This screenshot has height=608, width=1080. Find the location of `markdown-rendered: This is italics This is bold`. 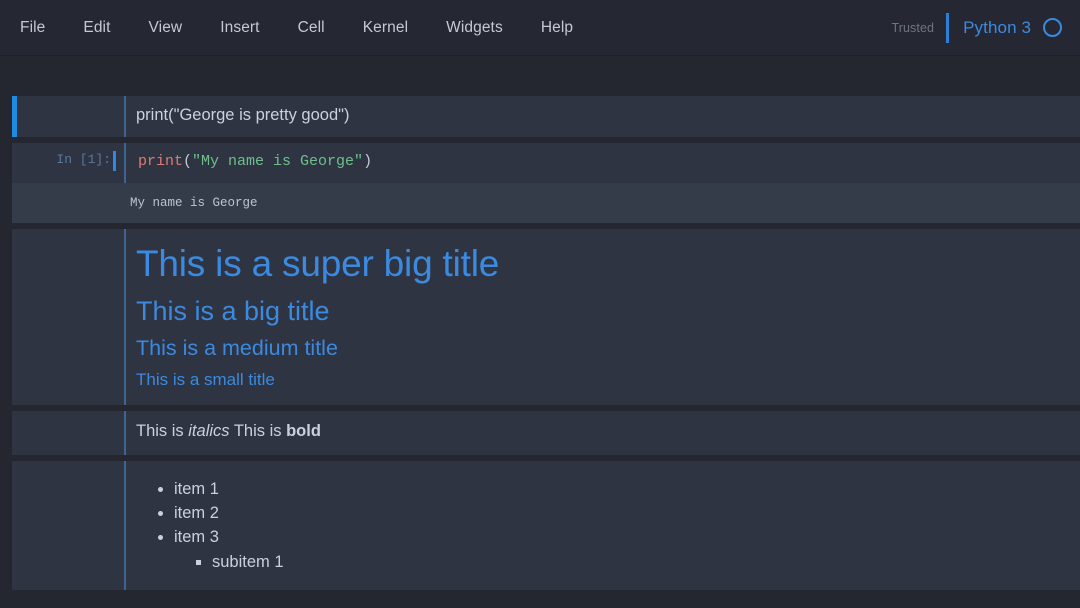

markdown-rendered: This is italics This is bold is located at coordinates (603, 432).